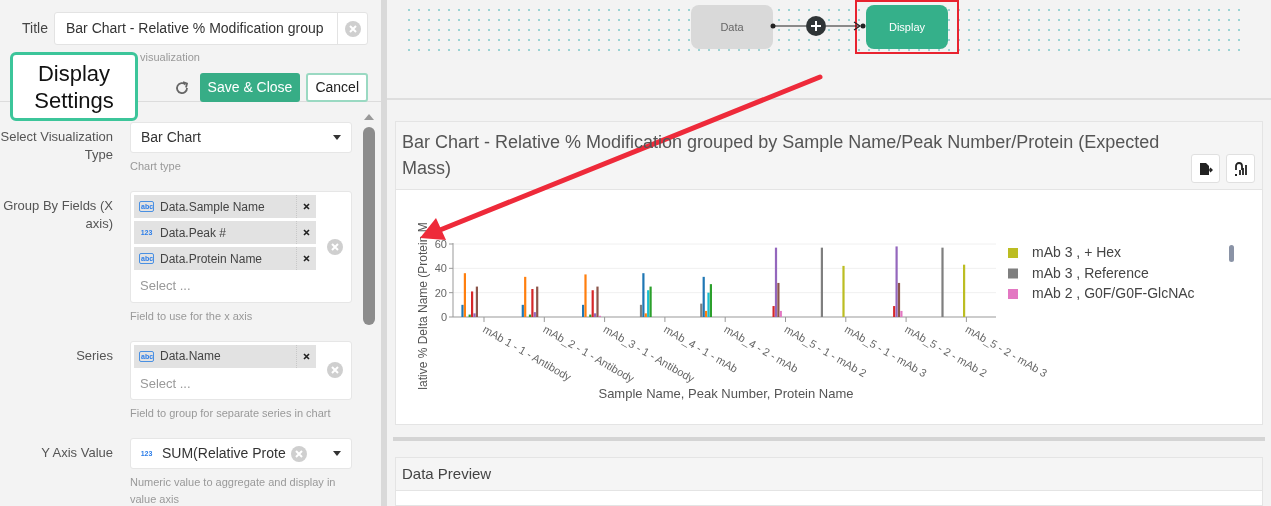 This screenshot has width=1271, height=506. What do you see at coordinates (732, 27) in the screenshot?
I see `data-node: Data` at bounding box center [732, 27].